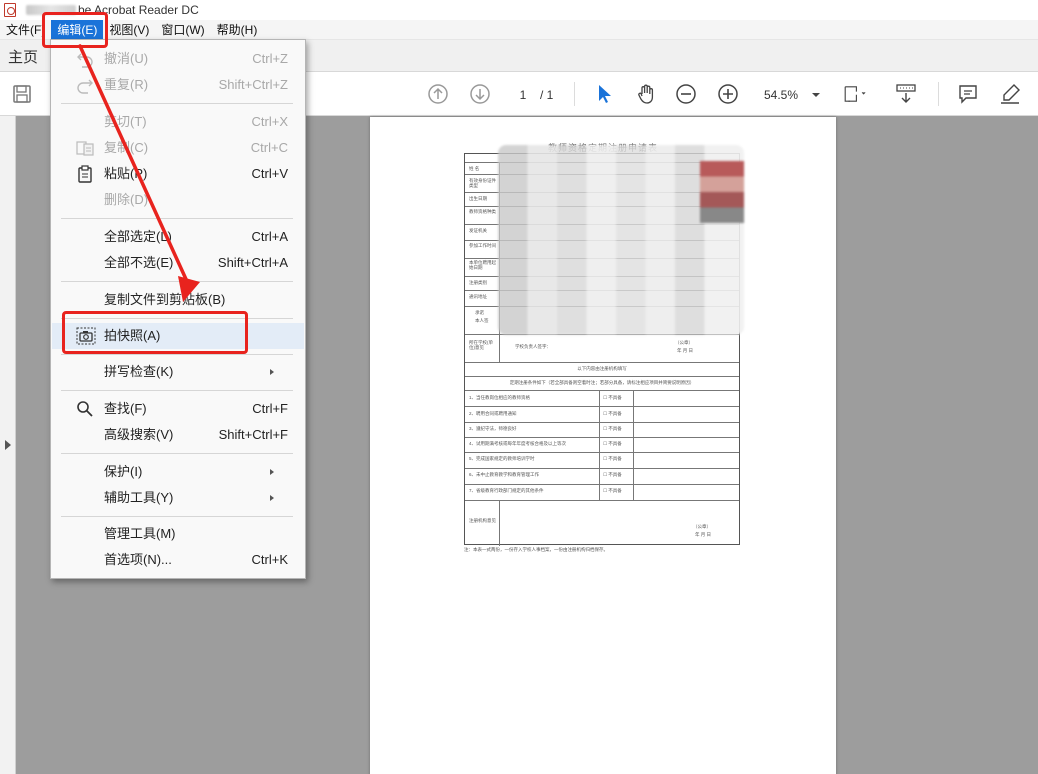  What do you see at coordinates (178, 174) in the screenshot?
I see `menu-item-paste: 粘贴(P) Ctrl+V` at bounding box center [178, 174].